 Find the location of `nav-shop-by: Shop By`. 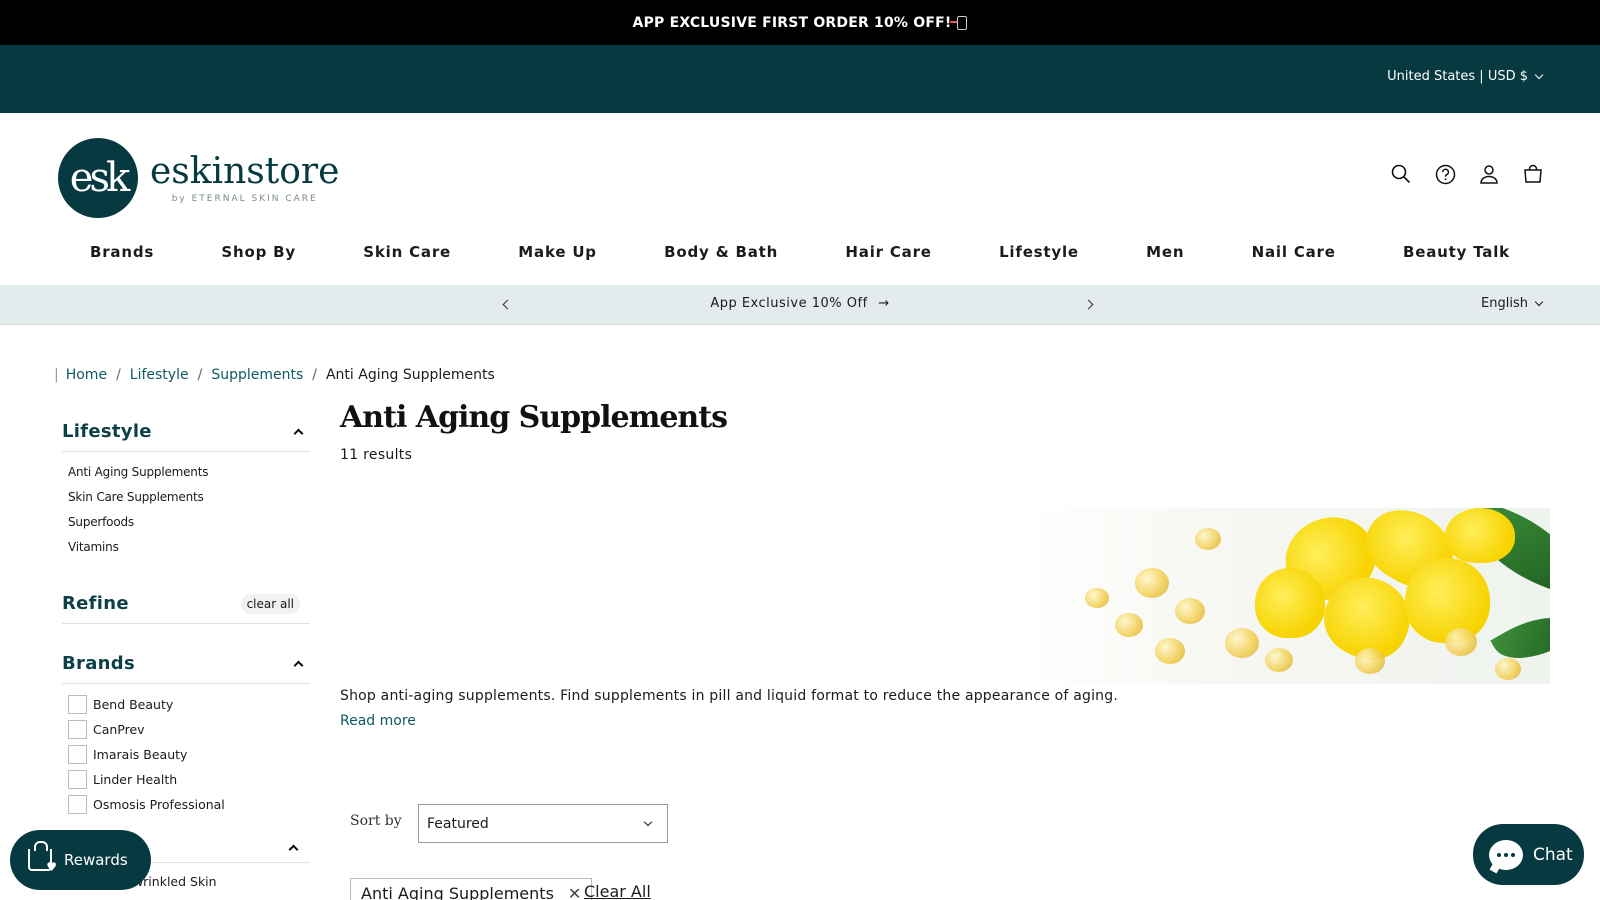

nav-shop-by: Shop By is located at coordinates (258, 258).